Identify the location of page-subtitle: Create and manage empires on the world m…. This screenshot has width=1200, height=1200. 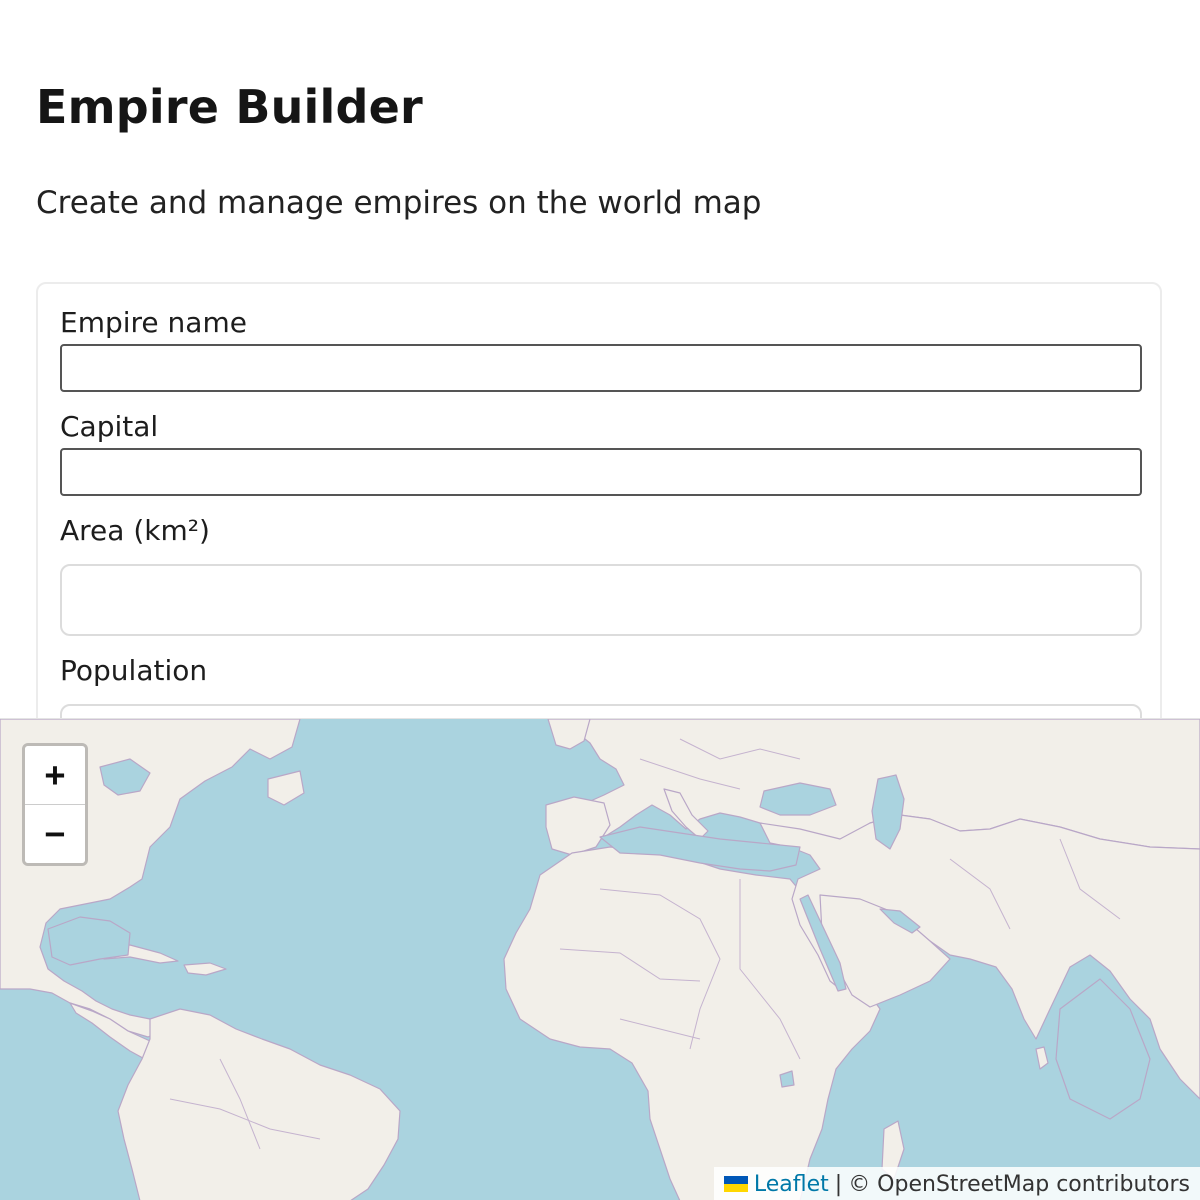
(399, 203).